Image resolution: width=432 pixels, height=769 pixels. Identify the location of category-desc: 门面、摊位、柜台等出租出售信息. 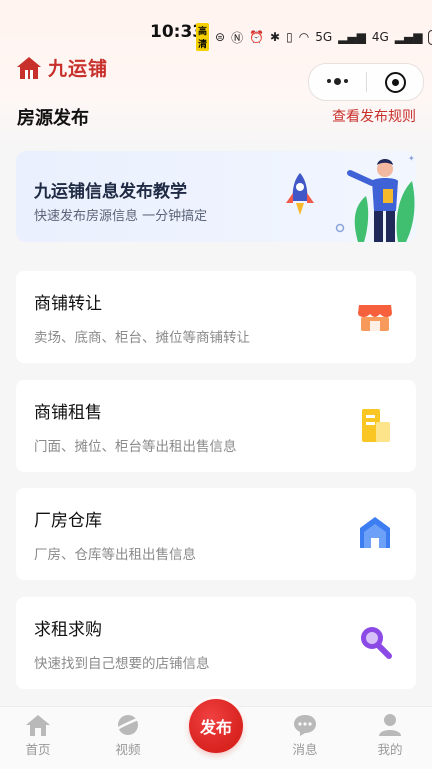
(135, 447).